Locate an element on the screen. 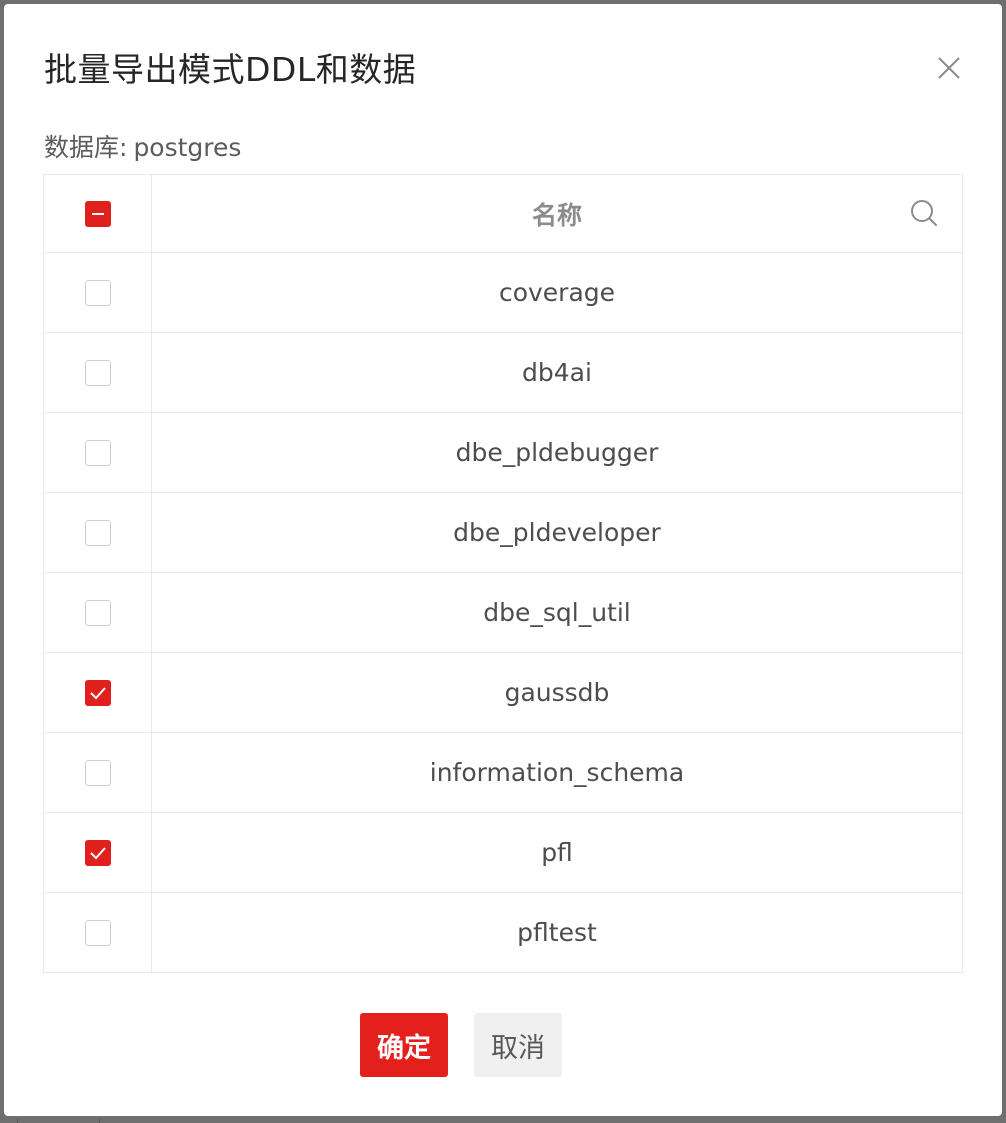  row-name-cell: dbe_sql_util is located at coordinates (557, 612).